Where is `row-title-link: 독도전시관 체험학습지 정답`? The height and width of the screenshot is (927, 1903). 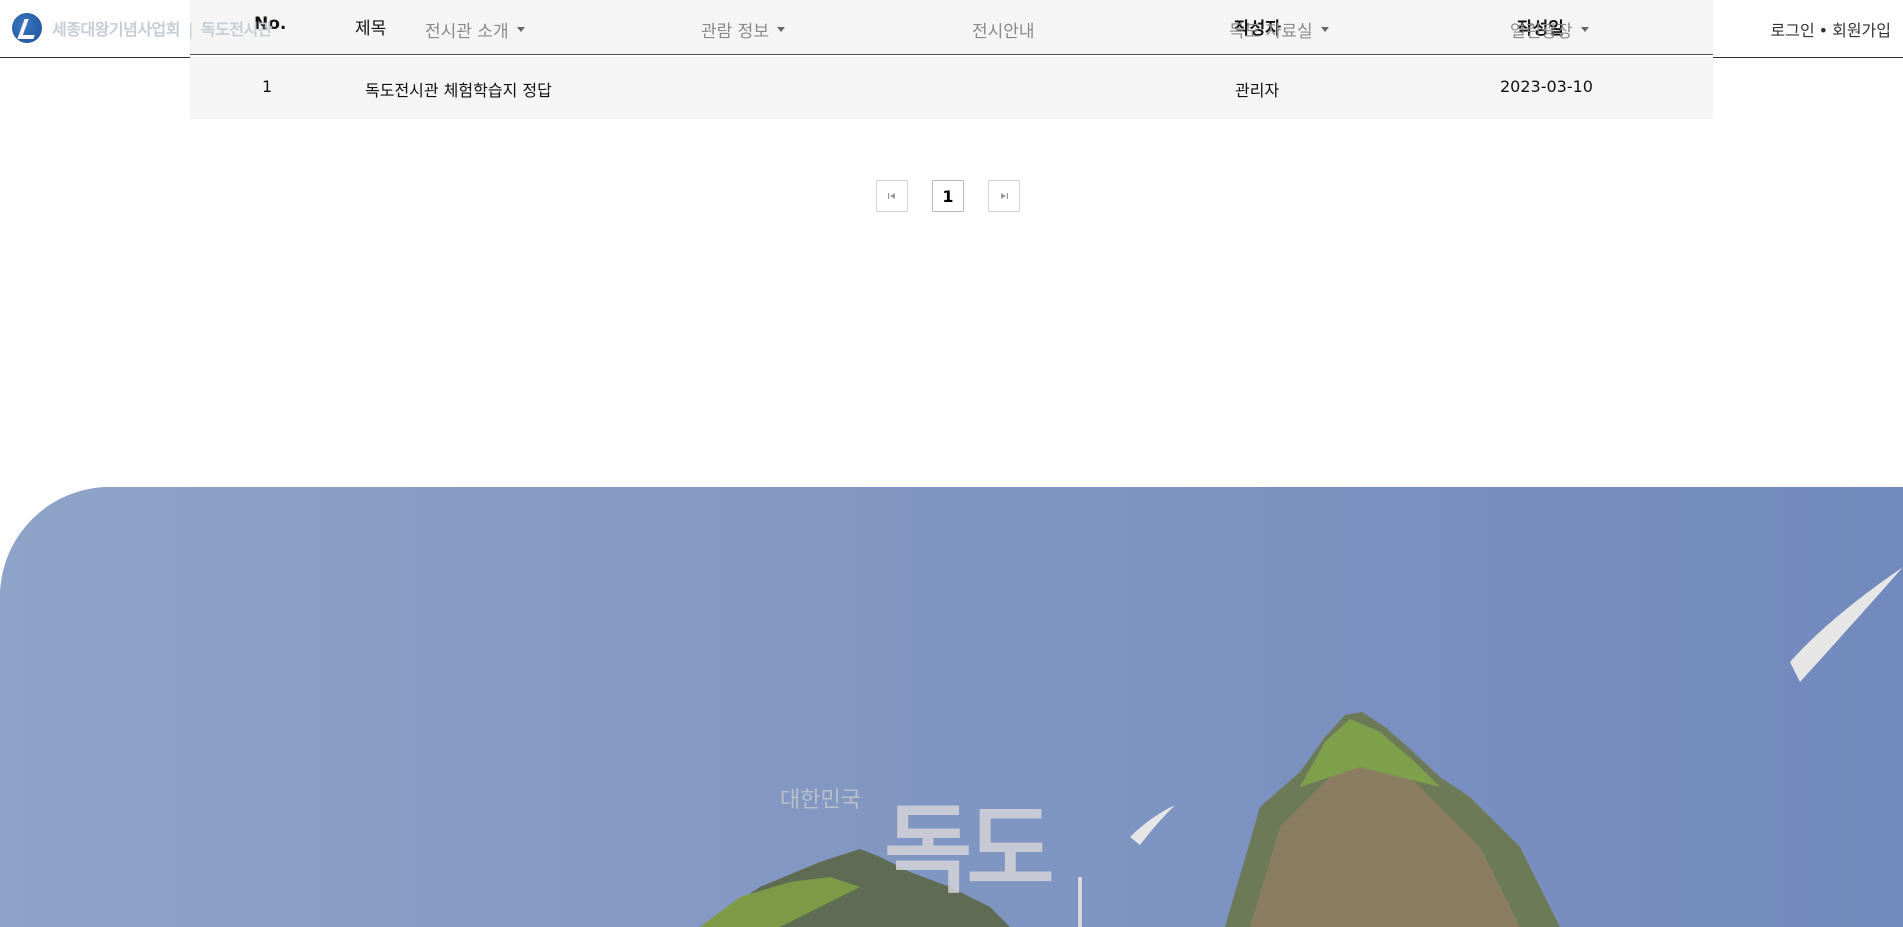 row-title-link: 독도전시관 체험학습지 정답 is located at coordinates (458, 89).